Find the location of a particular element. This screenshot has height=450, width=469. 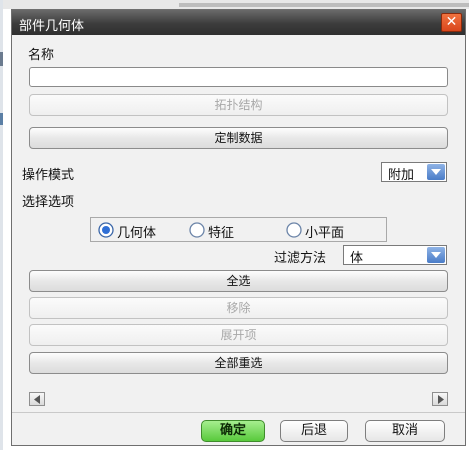

radio-geometry-label: 几何体 is located at coordinates (137, 233).